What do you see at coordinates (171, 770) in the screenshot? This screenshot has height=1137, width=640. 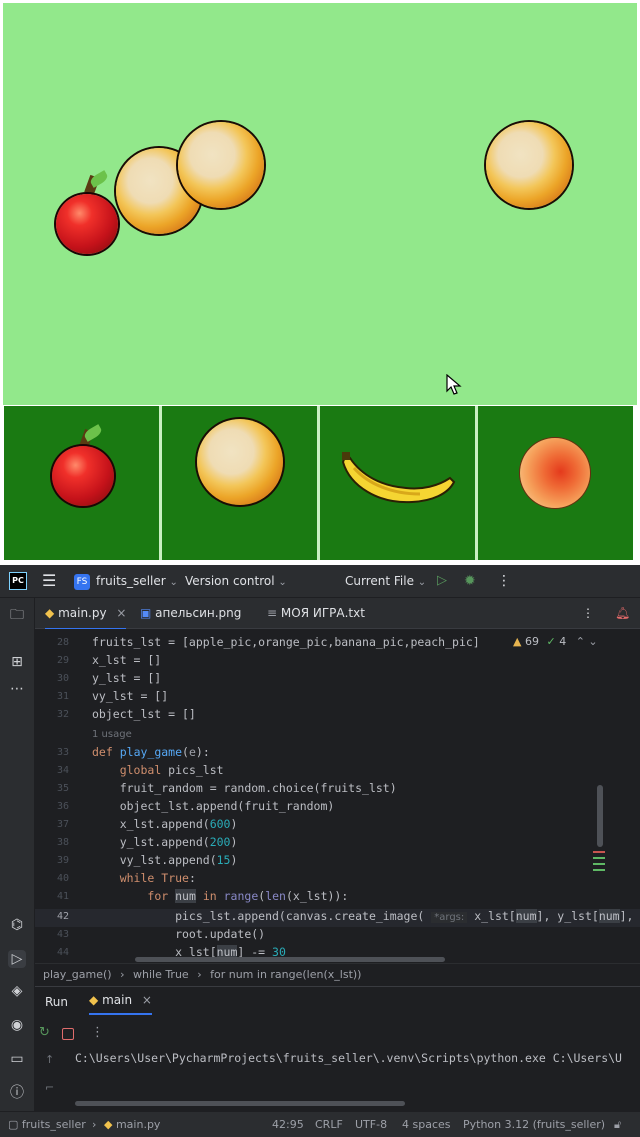 I see `code-line: global pics_lst` at bounding box center [171, 770].